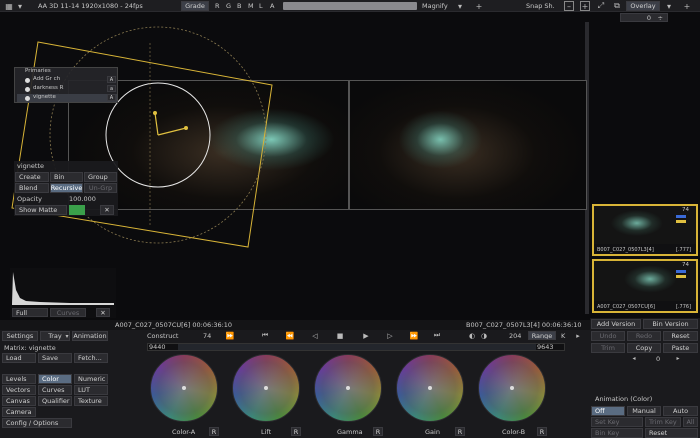  I want to click on k-button: K, so click(563, 336).